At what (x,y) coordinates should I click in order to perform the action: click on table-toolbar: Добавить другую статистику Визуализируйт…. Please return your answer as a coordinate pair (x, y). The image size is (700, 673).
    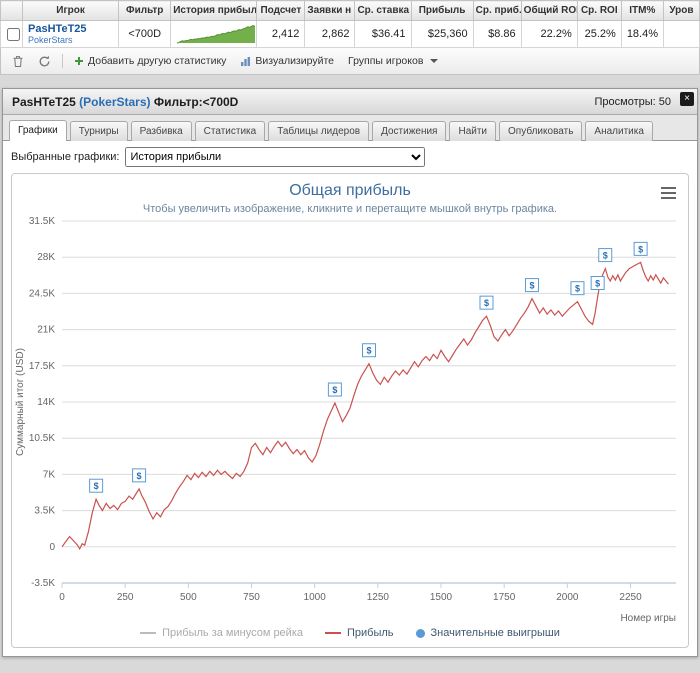
    Looking at the image, I should click on (350, 61).